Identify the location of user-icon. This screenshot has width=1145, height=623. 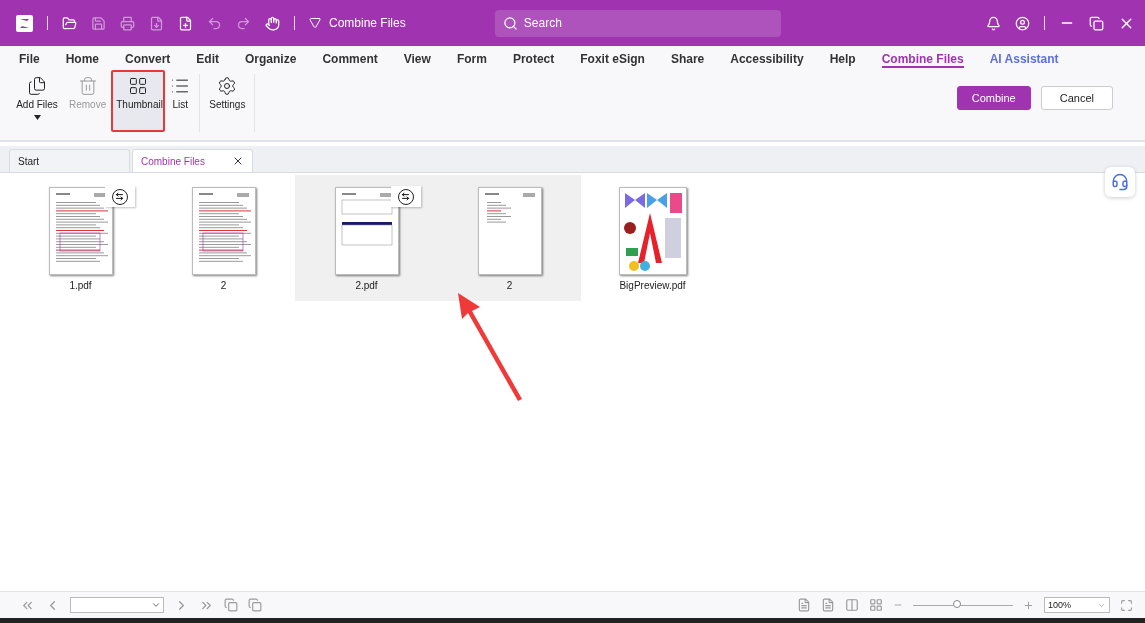
(1022, 23).